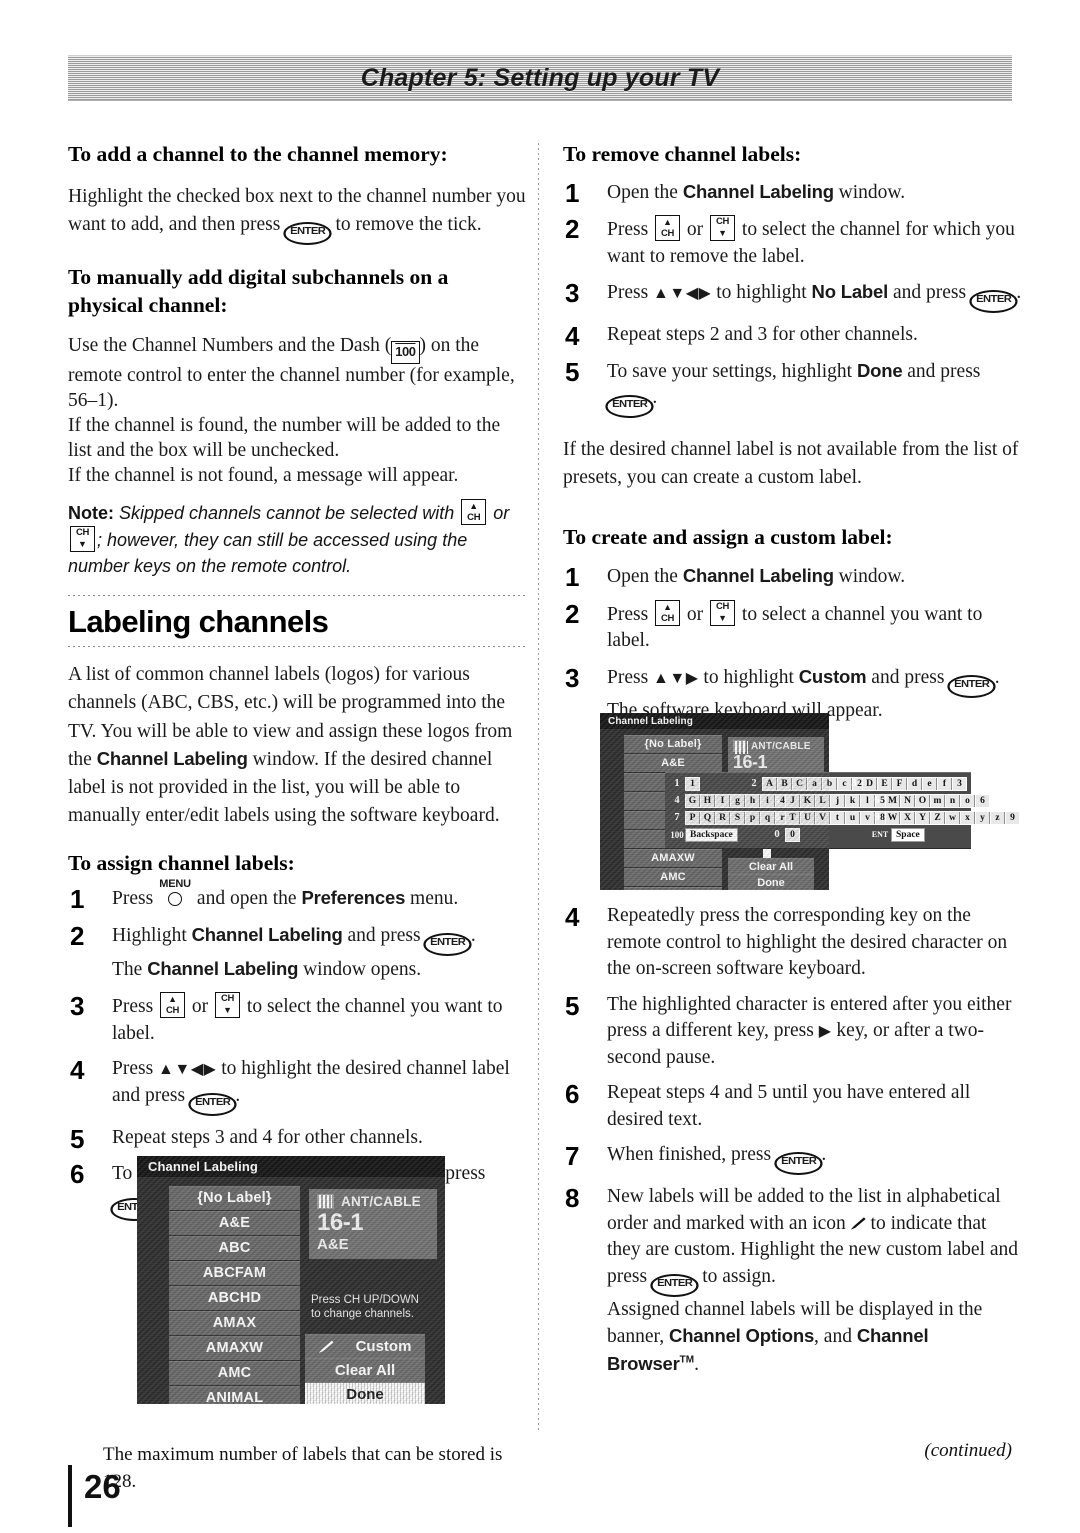 This screenshot has width=1080, height=1533. I want to click on keyboard-keys: M N O m n o 6, so click(937, 800).